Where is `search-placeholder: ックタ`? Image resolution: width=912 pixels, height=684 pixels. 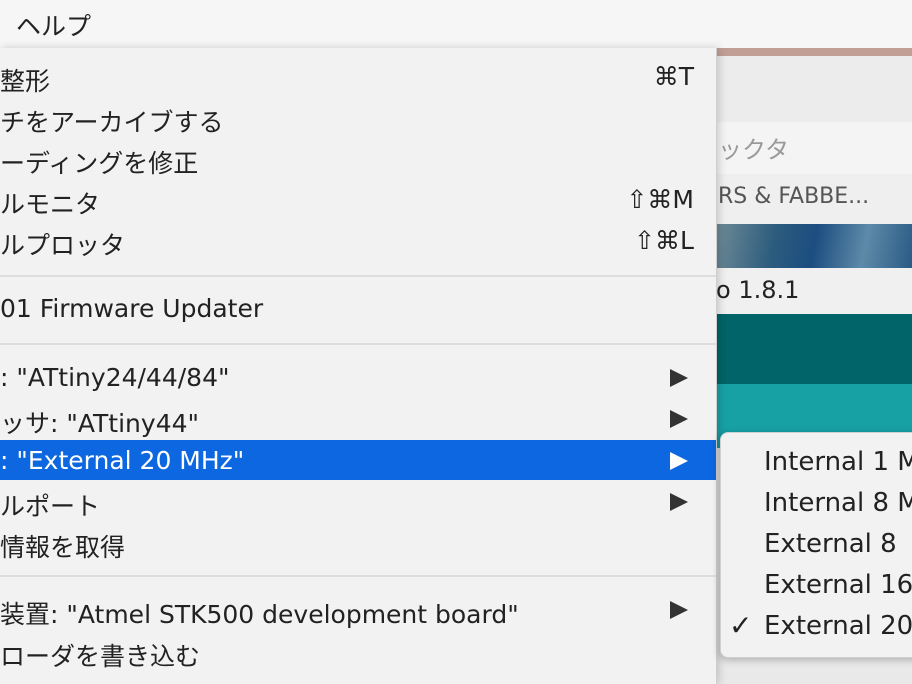
search-placeholder: ックタ is located at coordinates (754, 150).